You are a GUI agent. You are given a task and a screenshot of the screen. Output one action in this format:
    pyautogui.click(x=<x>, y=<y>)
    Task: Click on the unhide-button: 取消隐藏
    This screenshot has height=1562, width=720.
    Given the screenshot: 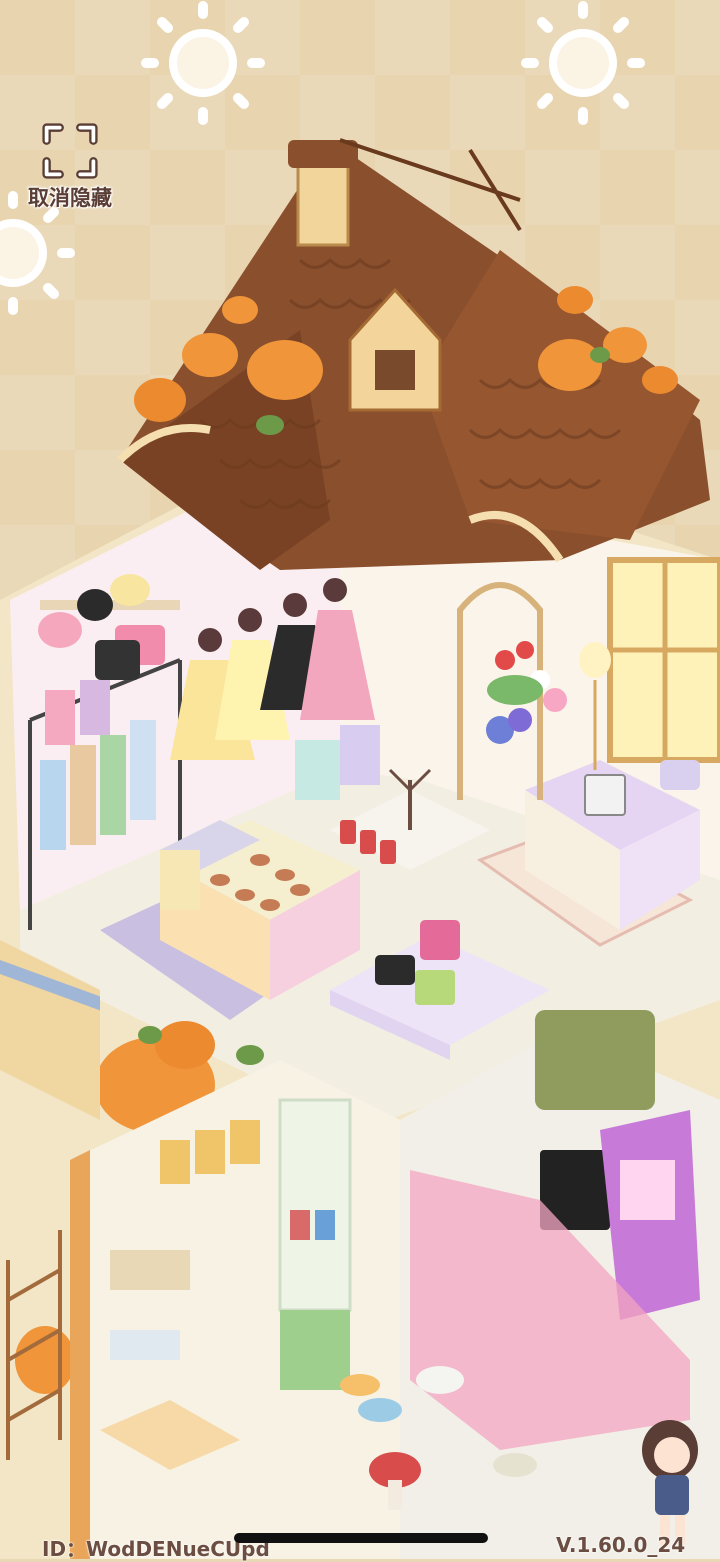 What is the action you would take?
    pyautogui.click(x=70, y=167)
    